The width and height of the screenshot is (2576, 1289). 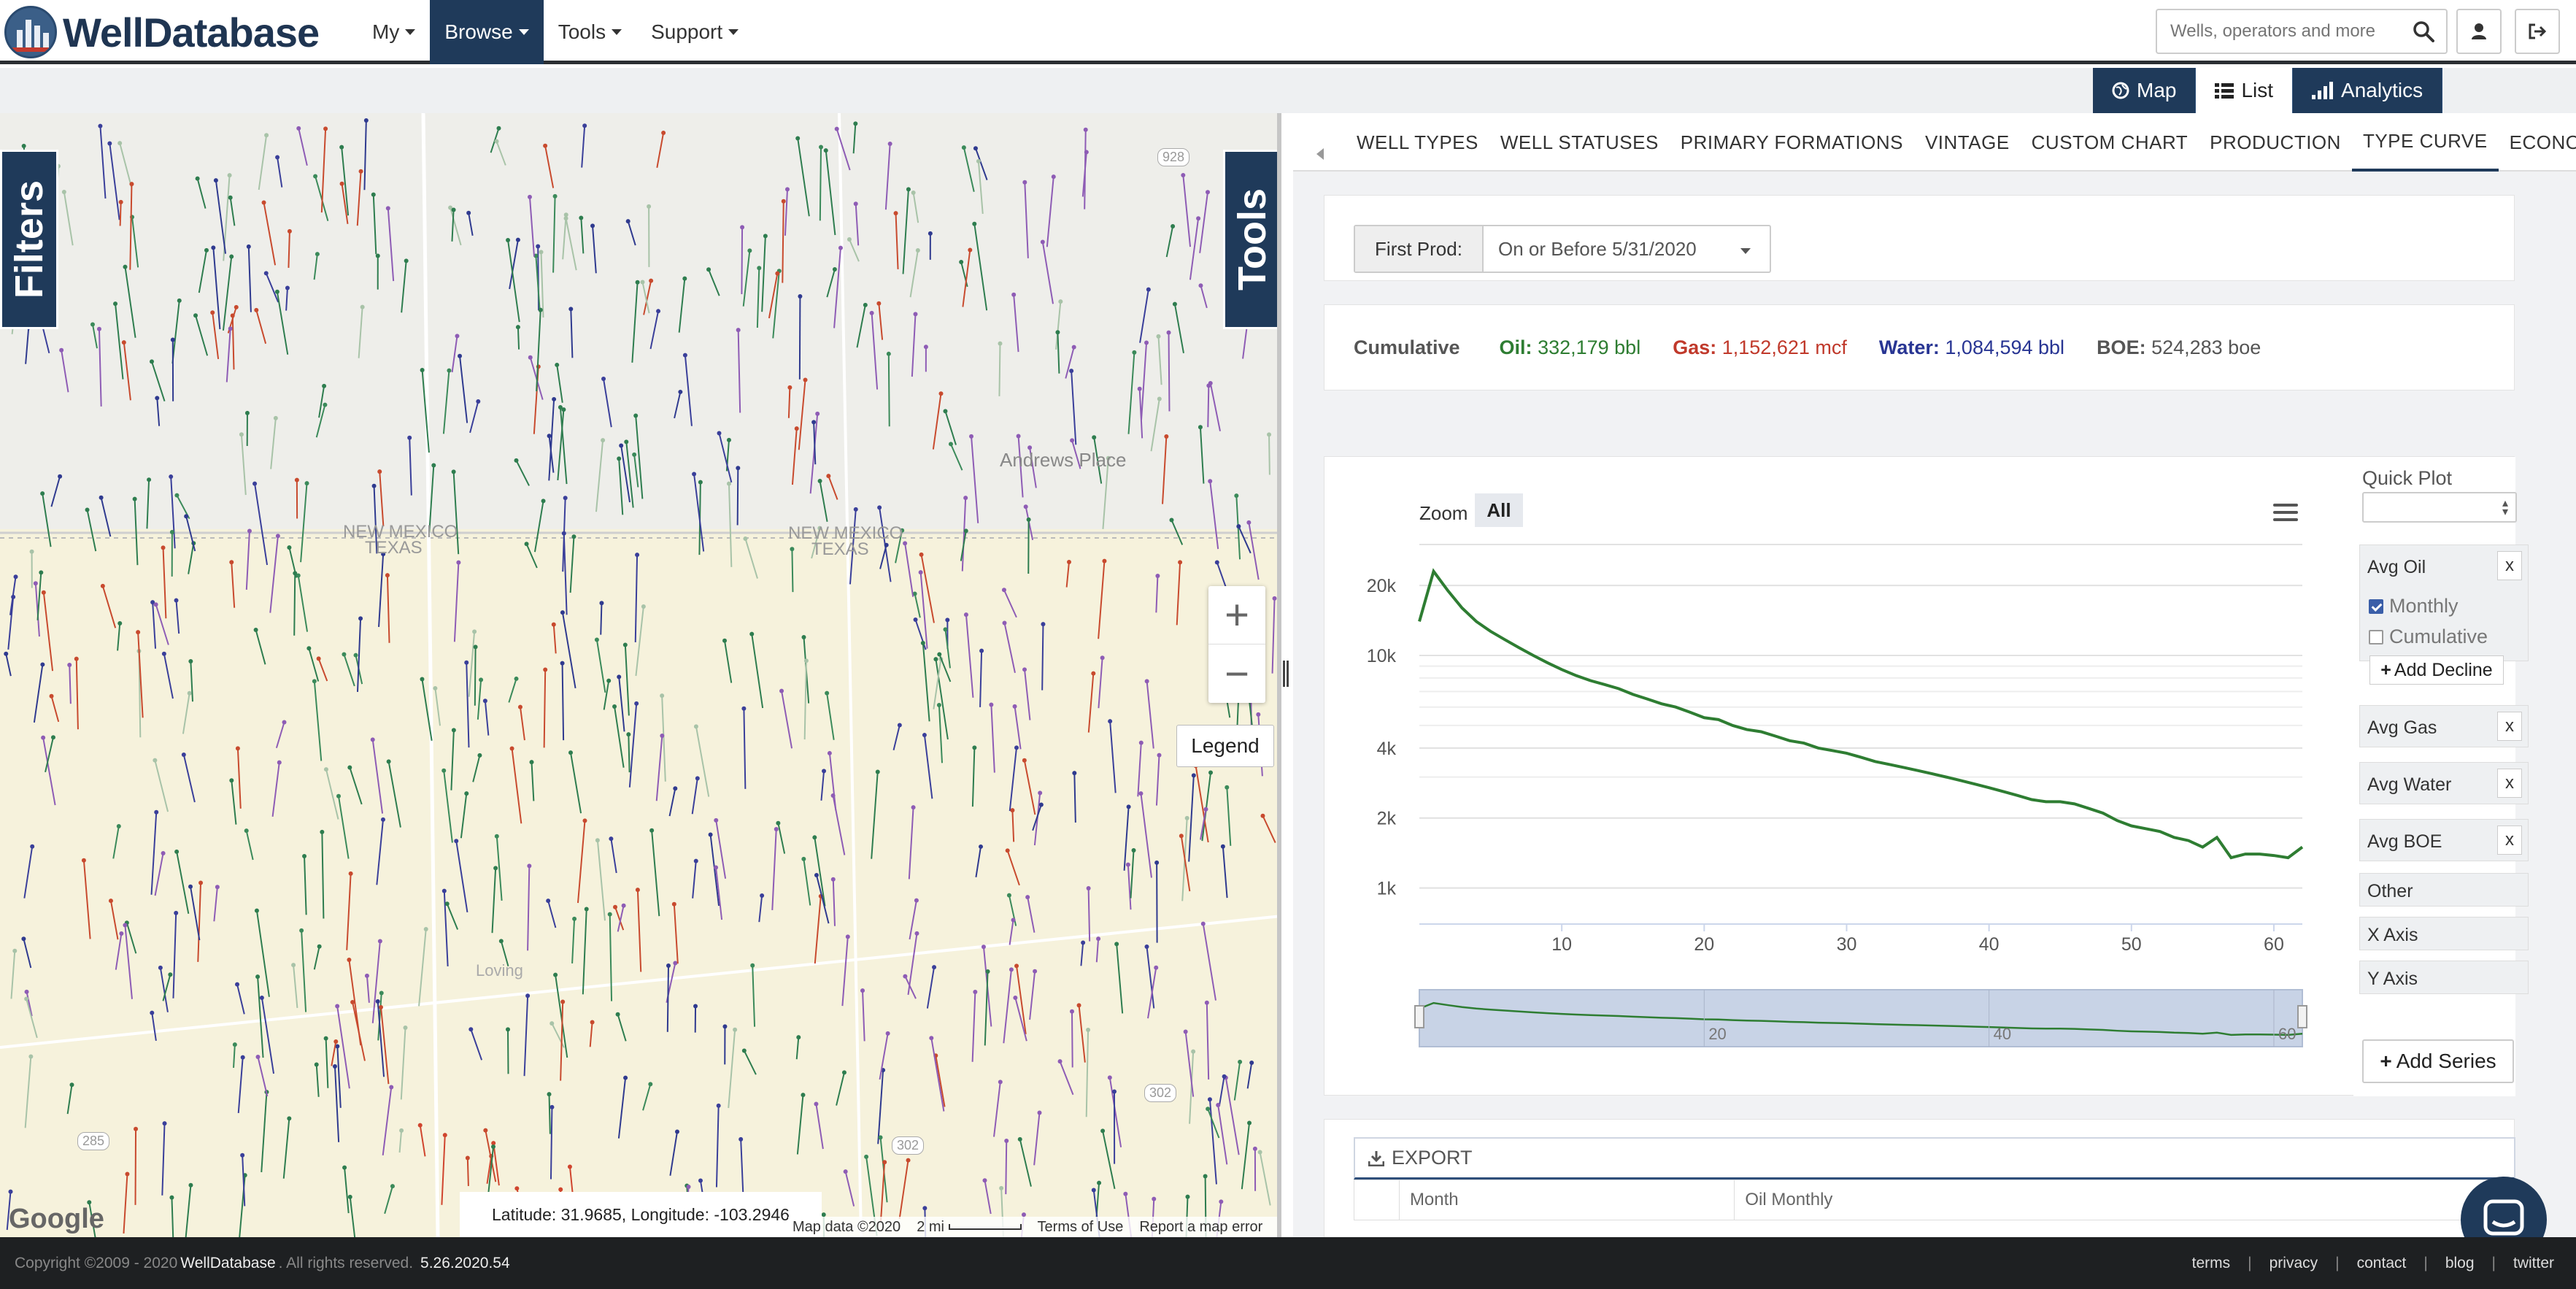 What do you see at coordinates (2509, 783) in the screenshot?
I see `remove-avg-water-button: x` at bounding box center [2509, 783].